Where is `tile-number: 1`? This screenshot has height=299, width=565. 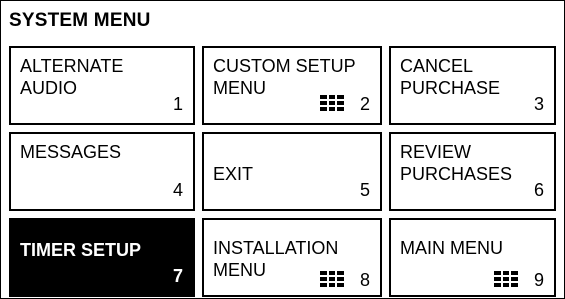
tile-number: 1 is located at coordinates (177, 104).